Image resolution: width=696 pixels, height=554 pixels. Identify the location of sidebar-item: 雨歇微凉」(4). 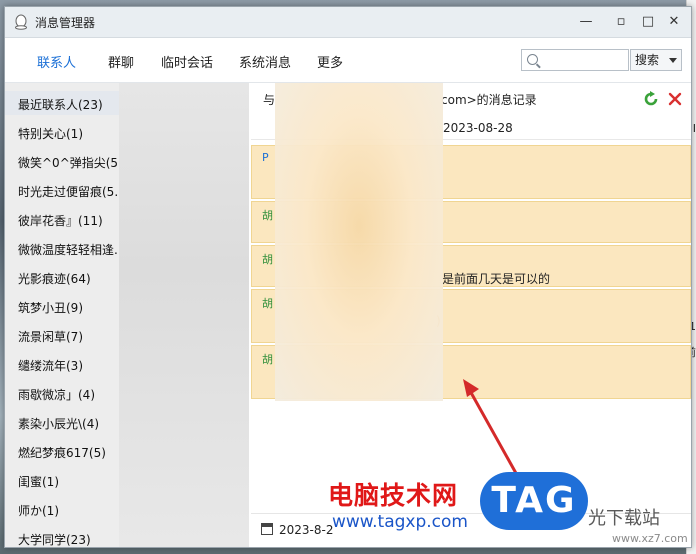
(68, 394).